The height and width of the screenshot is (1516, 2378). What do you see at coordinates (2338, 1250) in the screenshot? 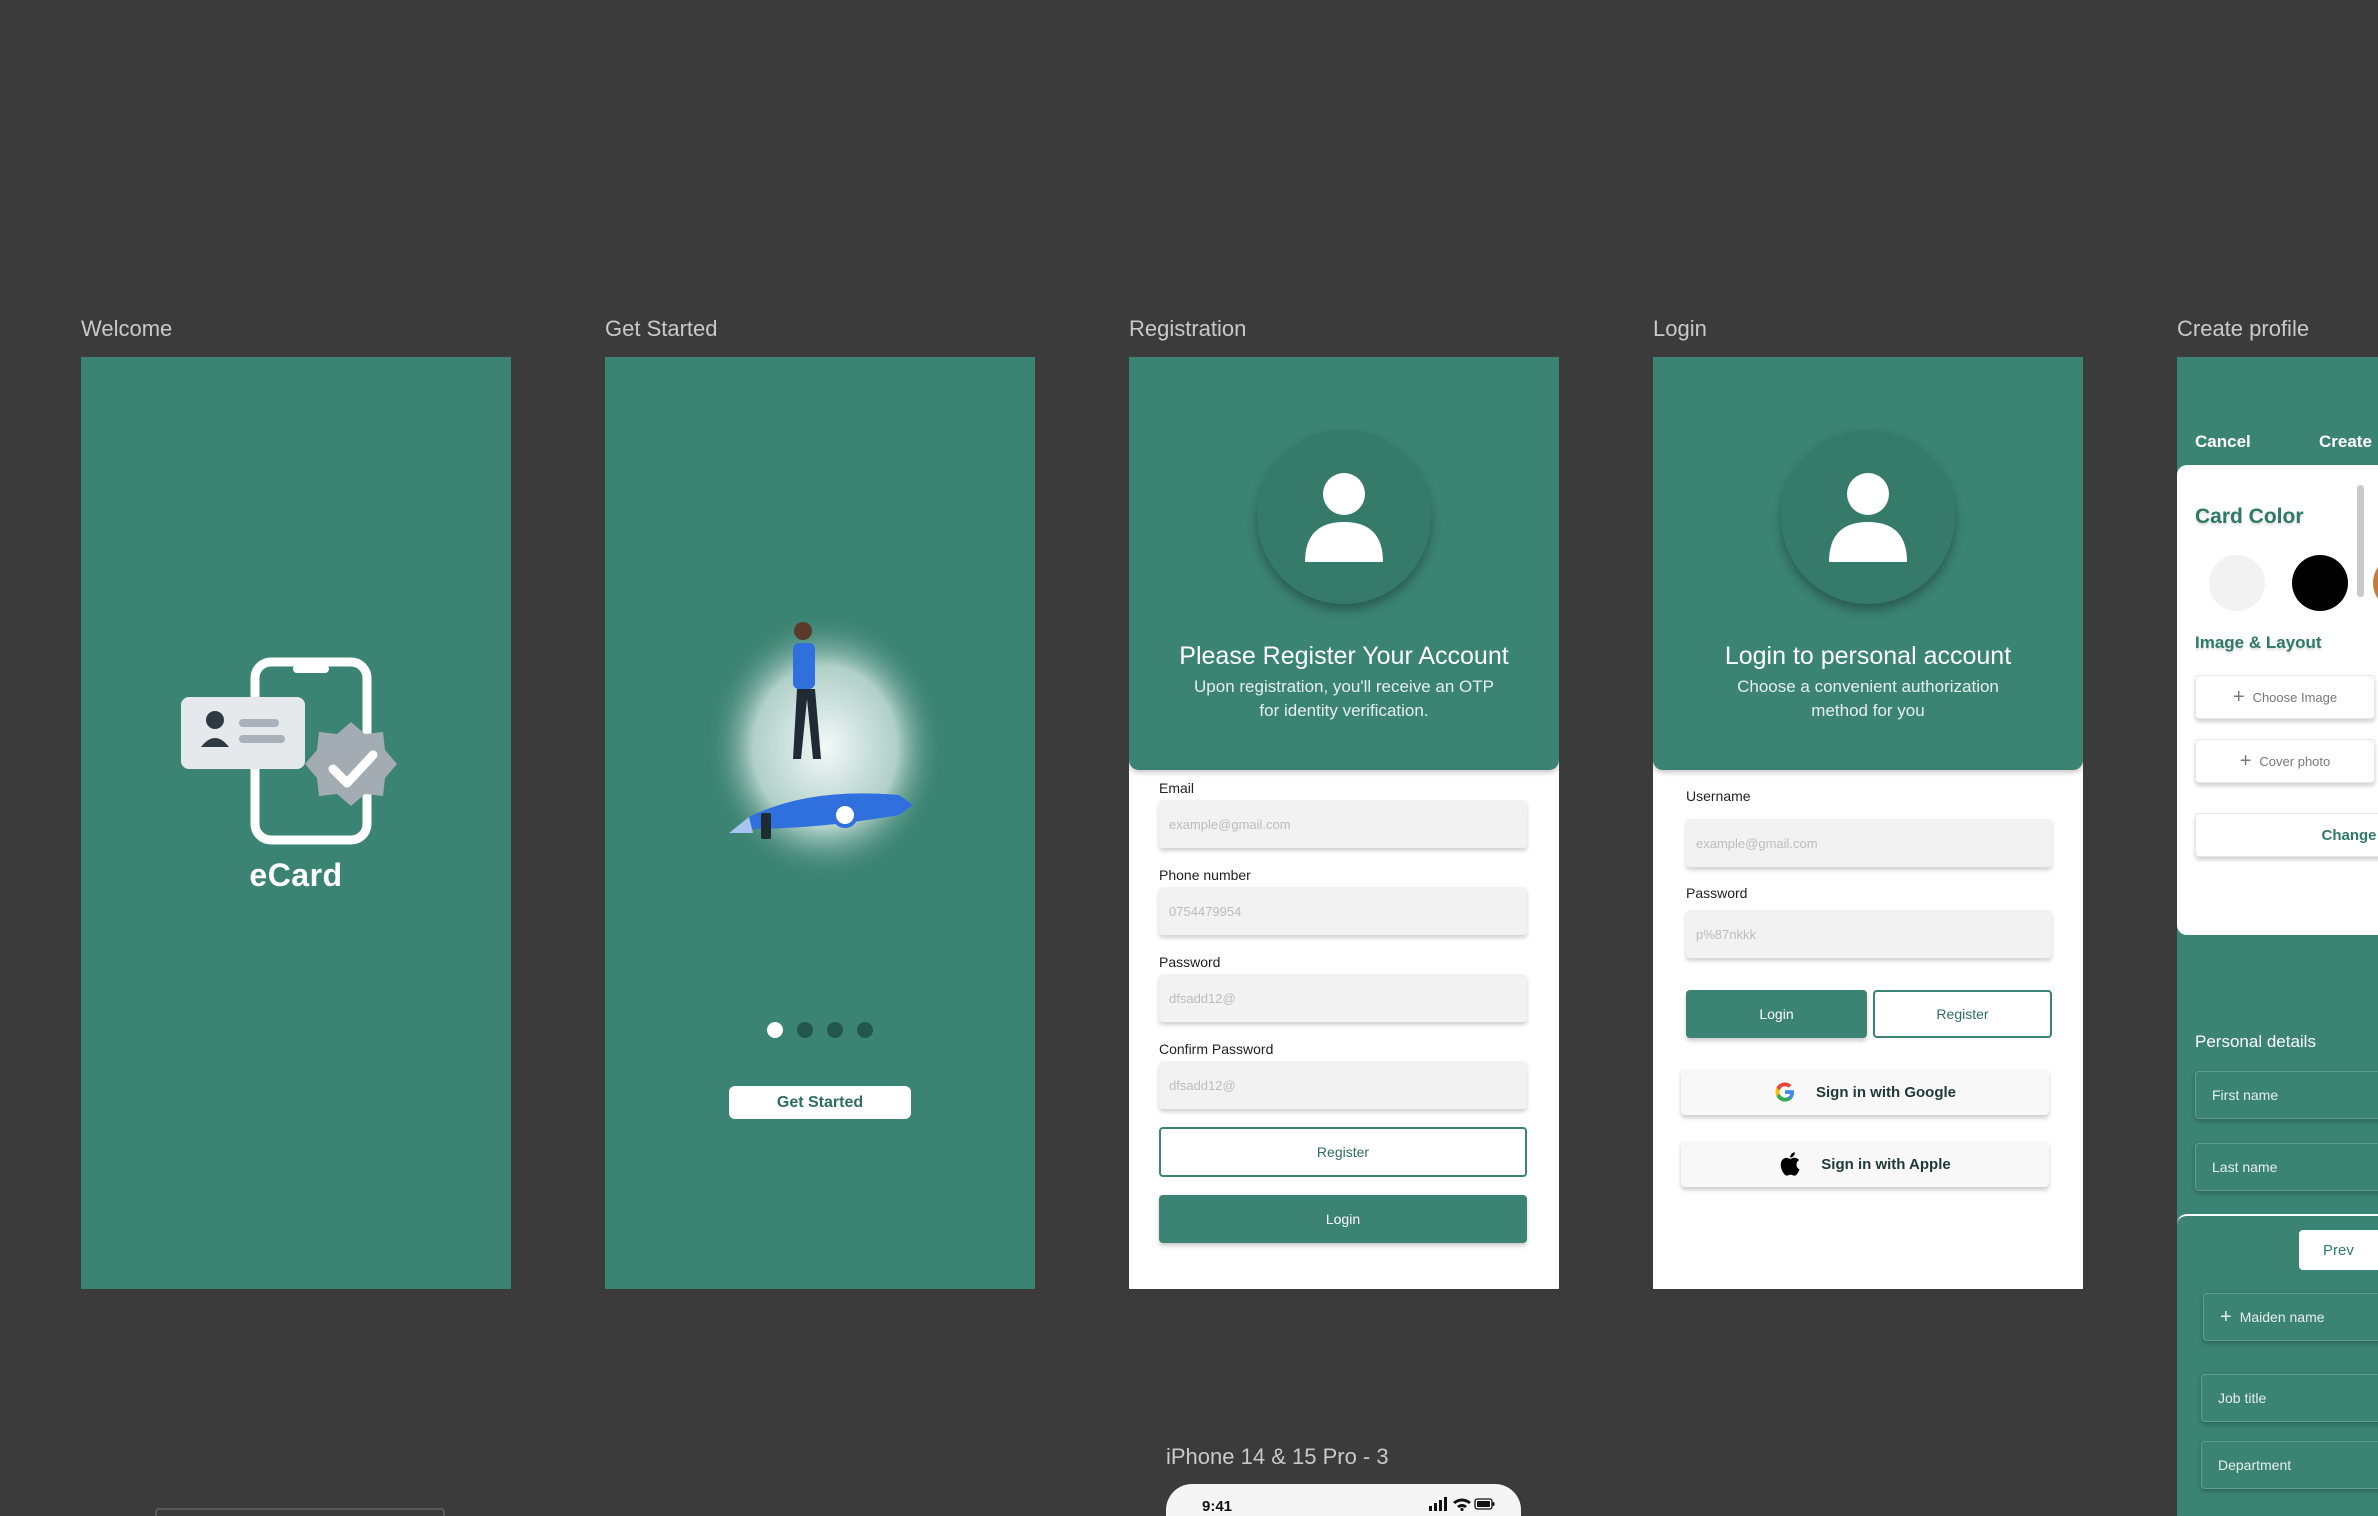
I see `preview-button: Prev` at bounding box center [2338, 1250].